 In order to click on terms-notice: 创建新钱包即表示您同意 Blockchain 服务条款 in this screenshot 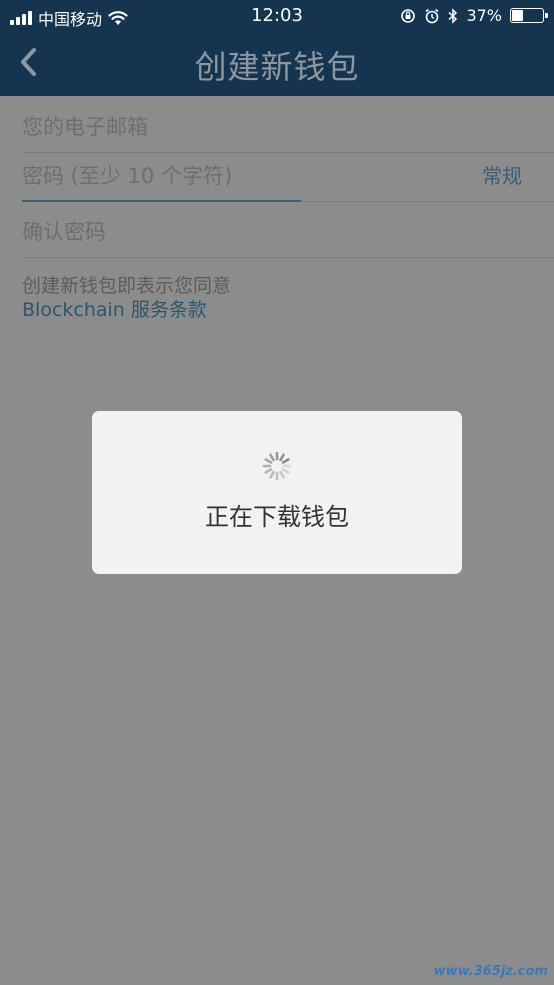, I will do `click(126, 298)`.